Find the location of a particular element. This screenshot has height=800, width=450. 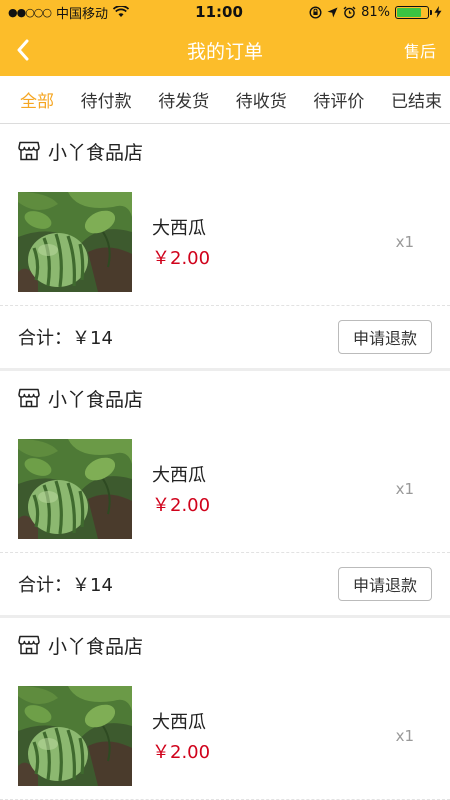

status-right: 81% is located at coordinates (375, 12).